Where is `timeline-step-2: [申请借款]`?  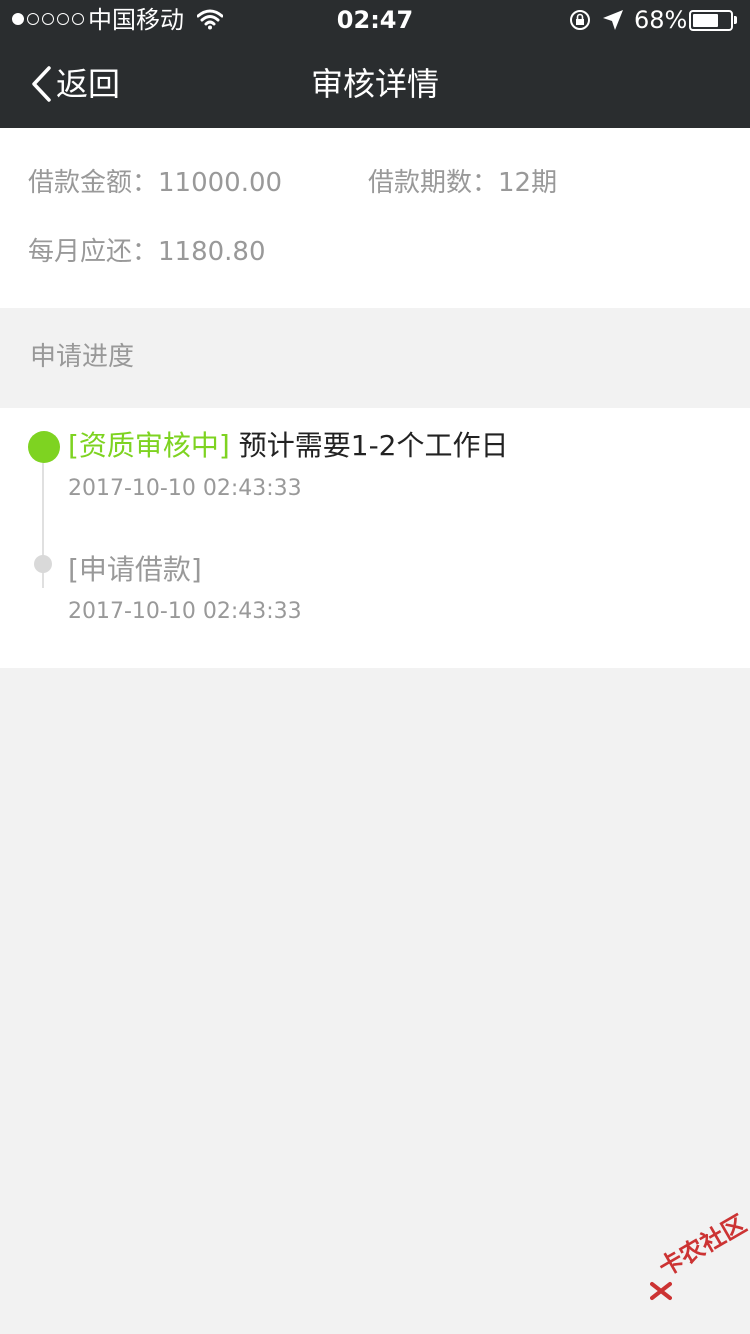
timeline-step-2: [申请借款] is located at coordinates (135, 570).